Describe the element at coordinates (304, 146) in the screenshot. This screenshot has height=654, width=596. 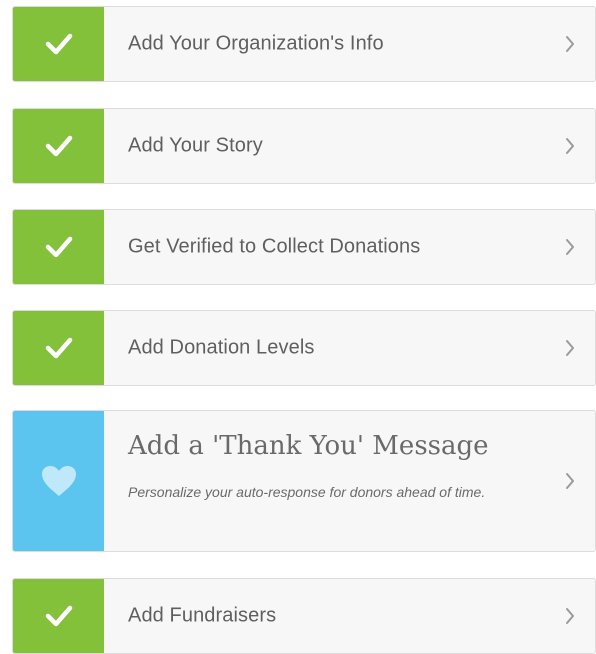
I see `step-story: Add Your Story` at that location.